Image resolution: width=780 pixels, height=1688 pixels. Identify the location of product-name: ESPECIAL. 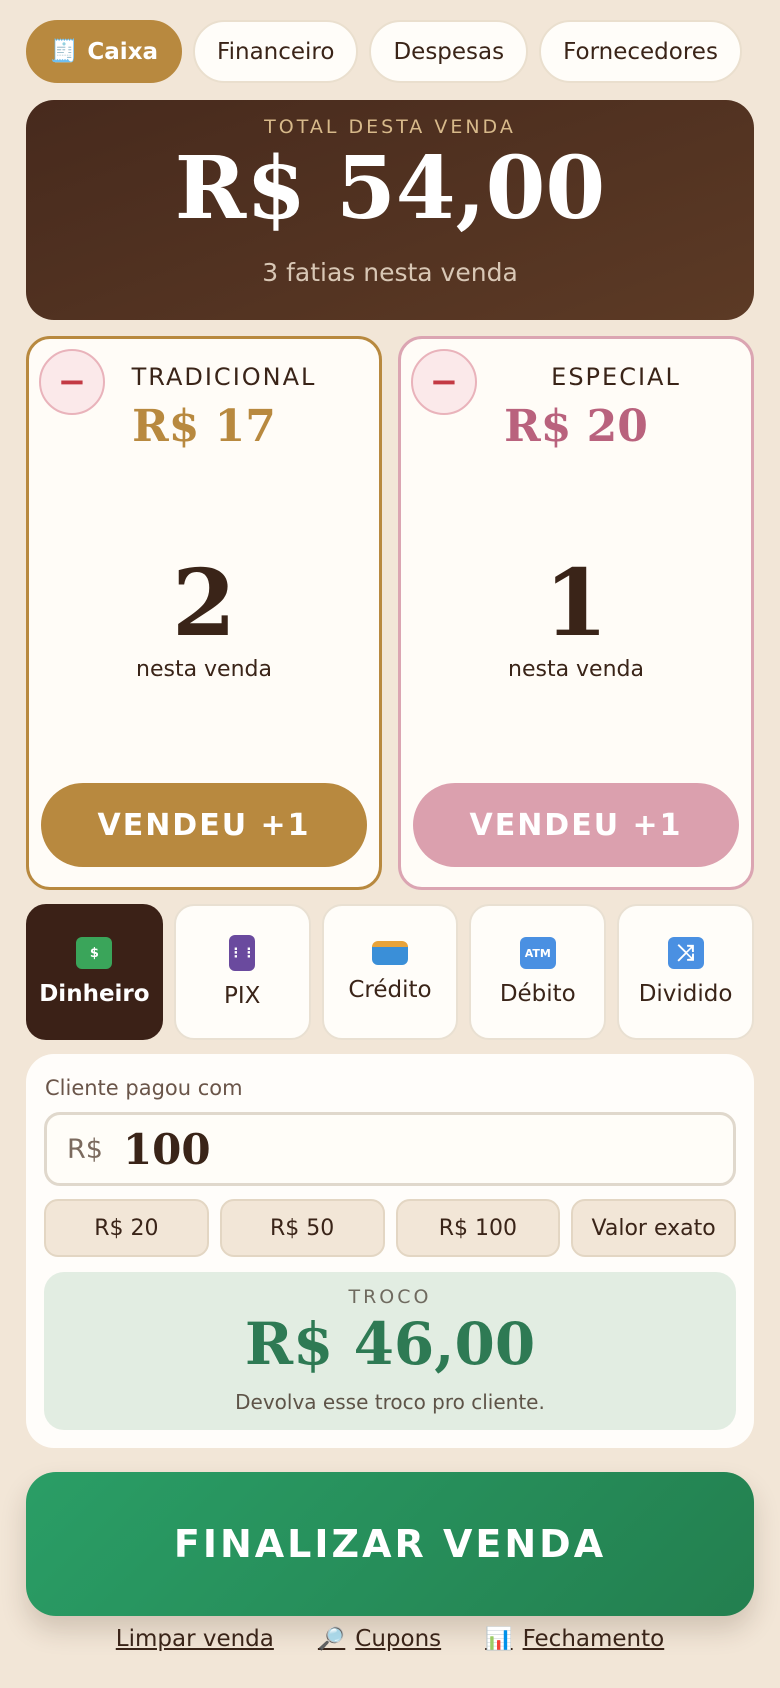
(616, 377).